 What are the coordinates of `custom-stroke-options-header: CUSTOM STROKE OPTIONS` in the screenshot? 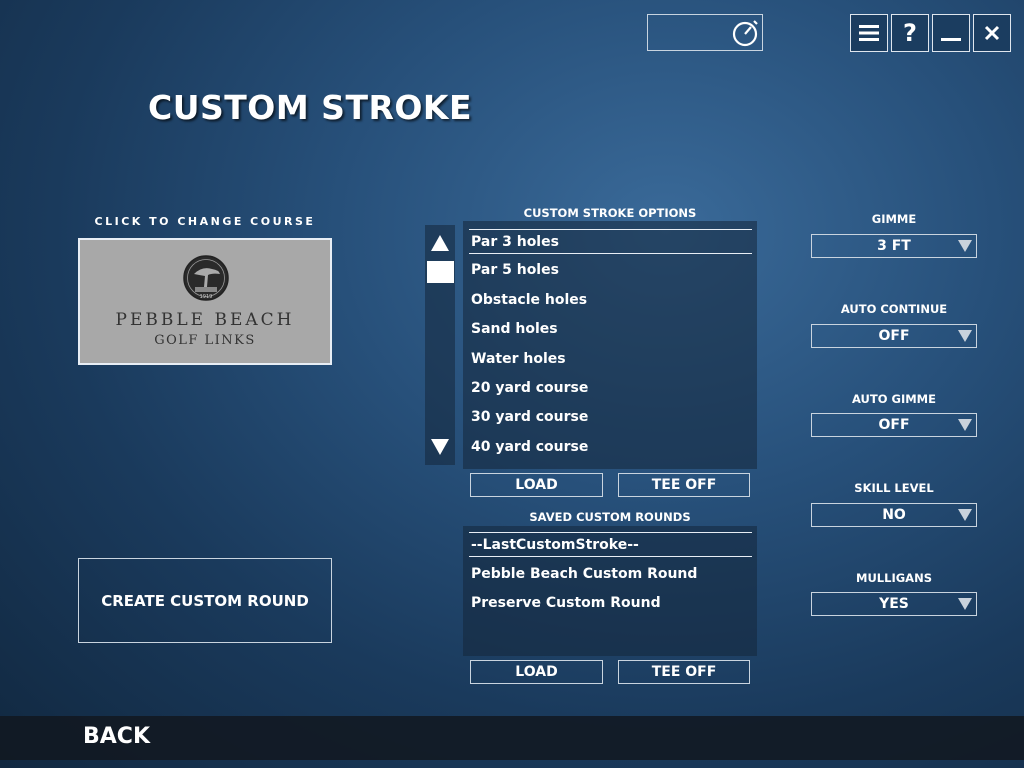 It's located at (610, 213).